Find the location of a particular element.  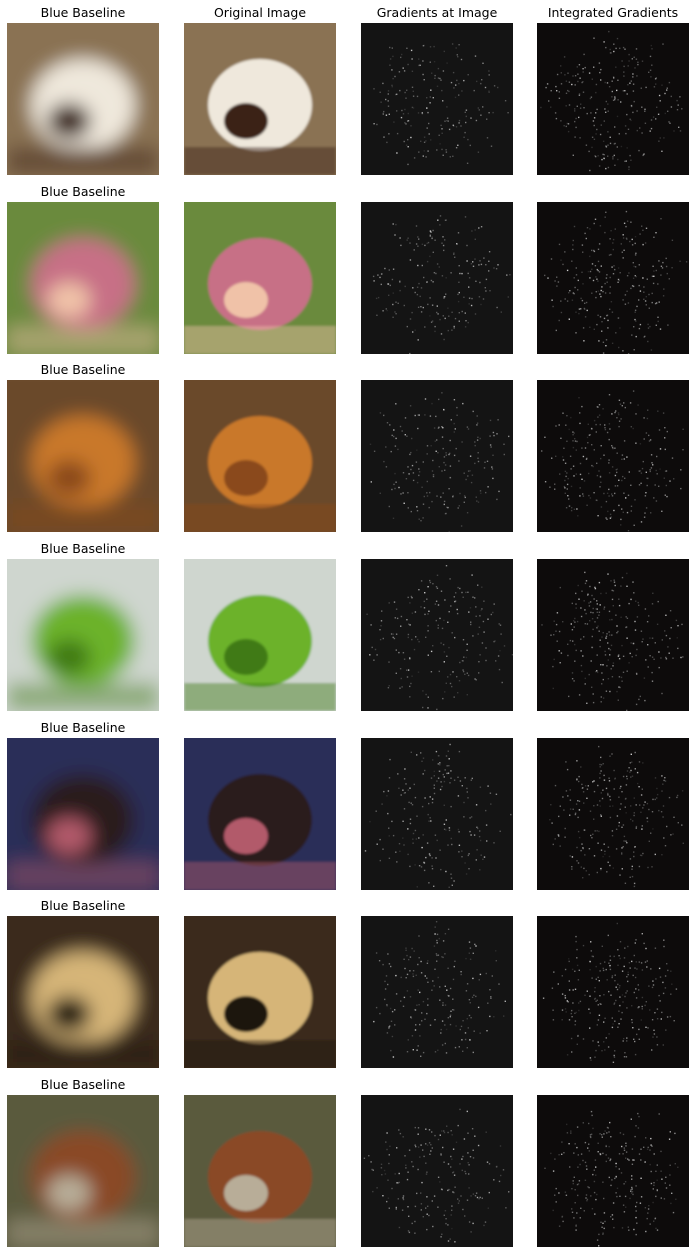

row-title-blue-baseline-6: Blue Baseline is located at coordinates (83, 905).